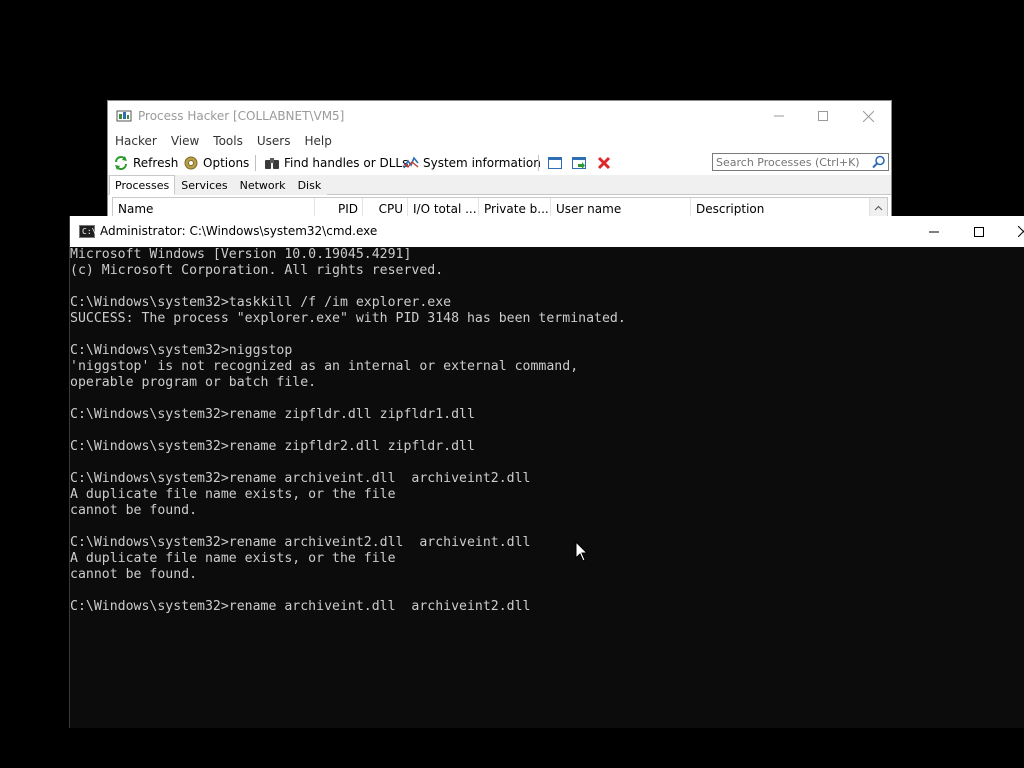 This screenshot has height=768, width=1024. Describe the element at coordinates (411, 162) in the screenshot. I see `system-graph-icon` at that location.